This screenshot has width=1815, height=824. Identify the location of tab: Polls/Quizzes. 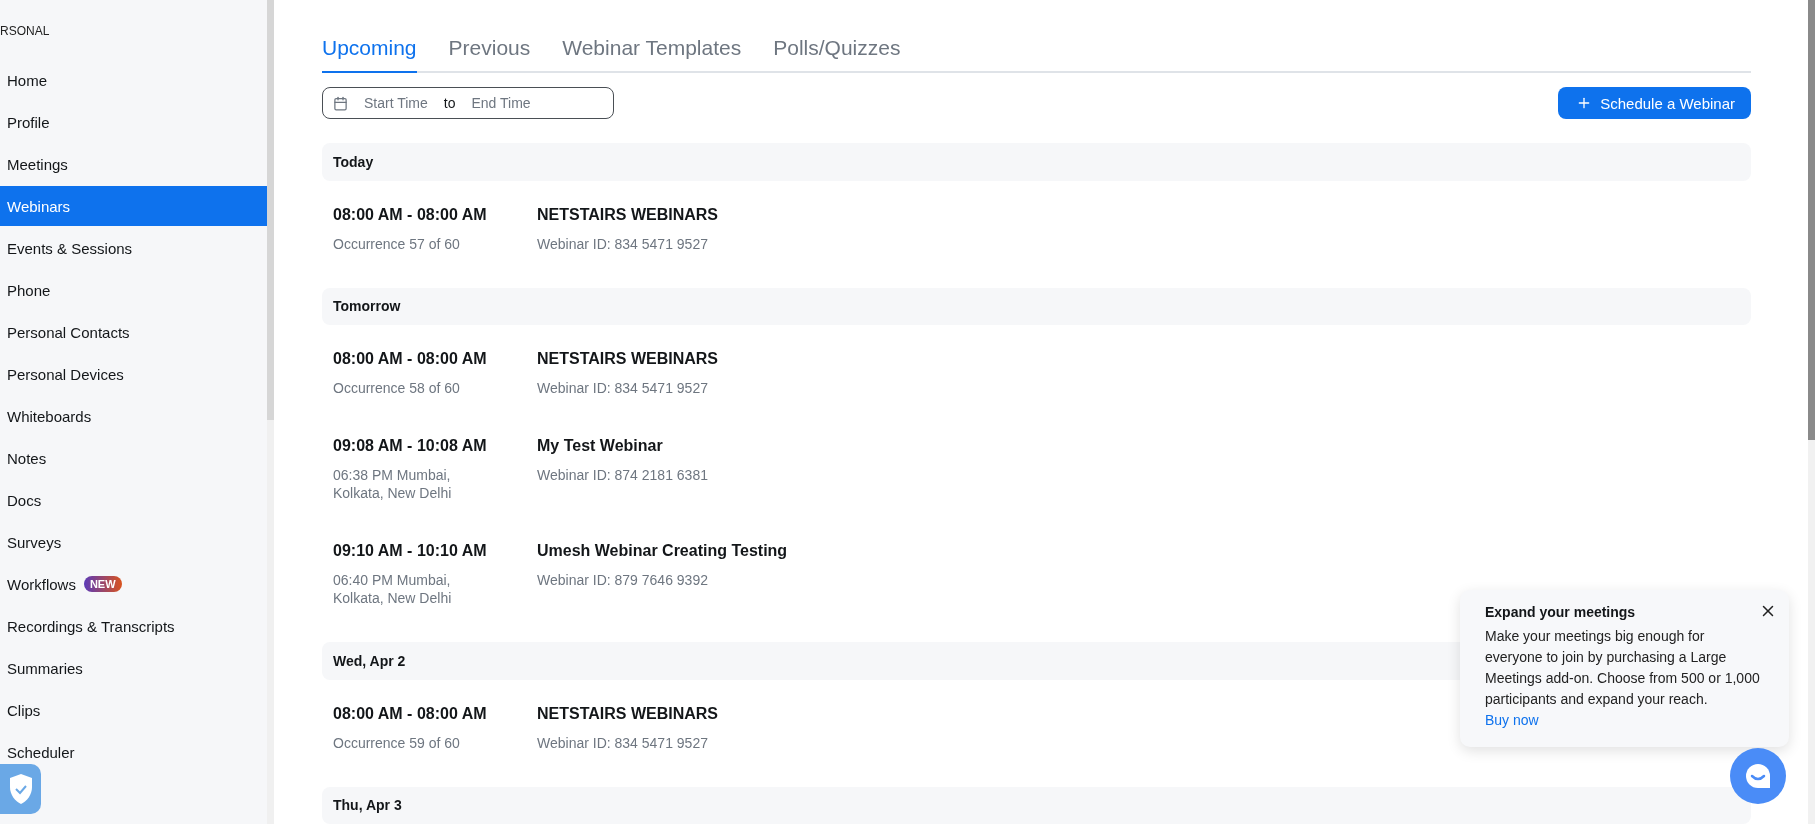
(837, 52).